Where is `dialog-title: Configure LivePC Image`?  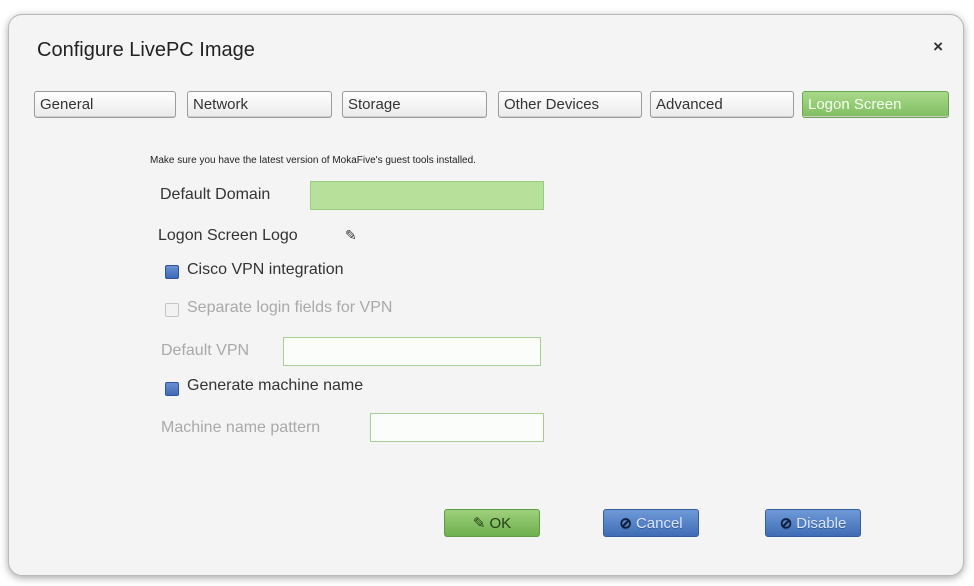
dialog-title: Configure LivePC Image is located at coordinates (146, 50).